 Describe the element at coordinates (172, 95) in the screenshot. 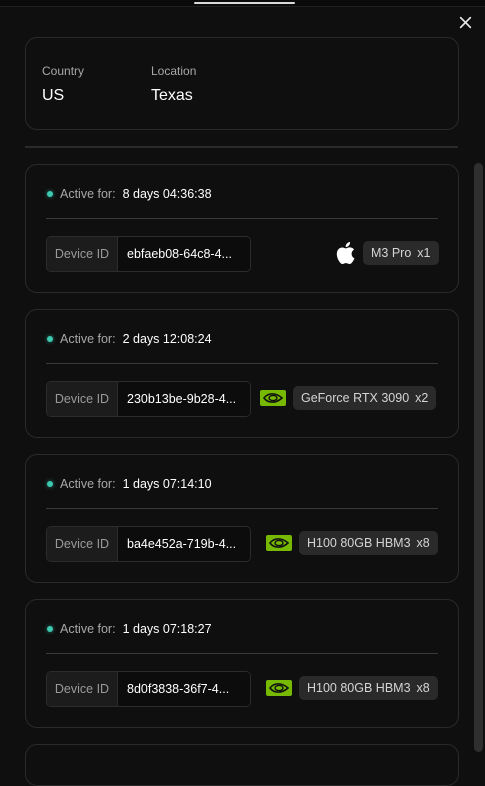

I see `location-value: Texas` at that location.